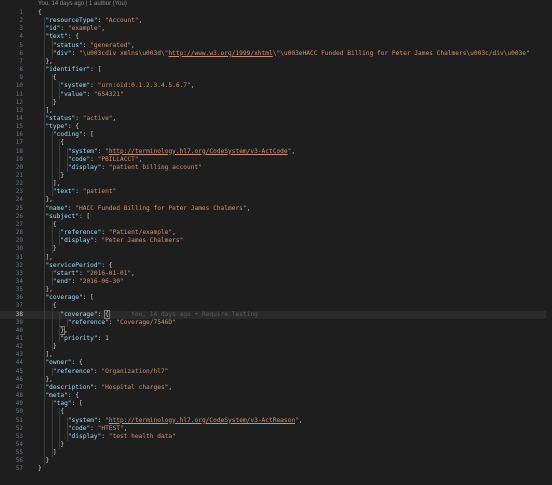 This screenshot has height=485, width=552. What do you see at coordinates (276, 46) in the screenshot?
I see `code-line: 5 "status": "generated",` at bounding box center [276, 46].